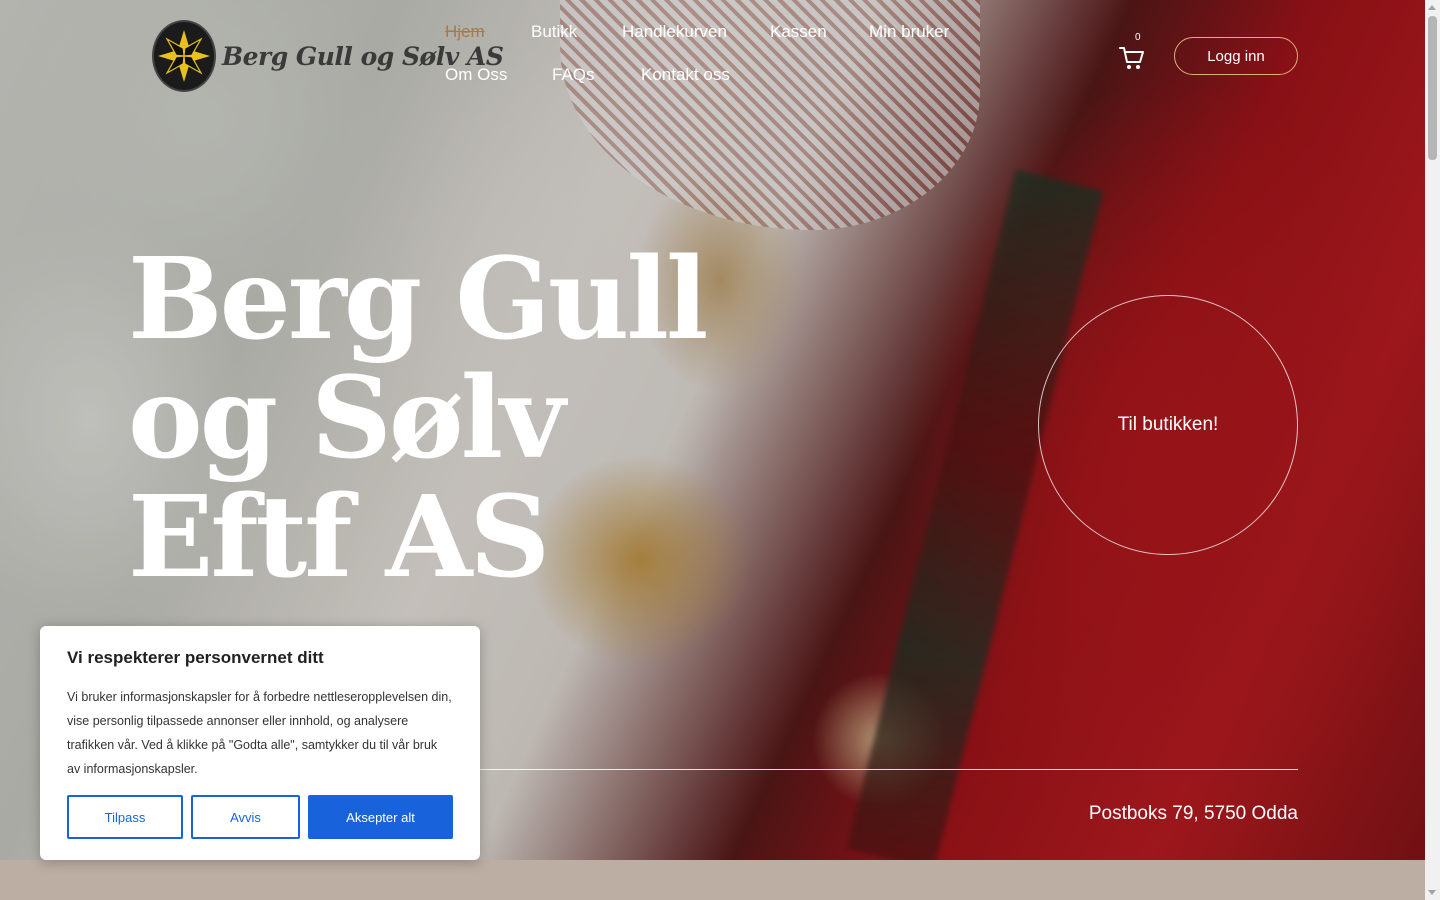 This screenshot has height=900, width=1440. I want to click on hero-title-line: Berg Gull, so click(418, 299).